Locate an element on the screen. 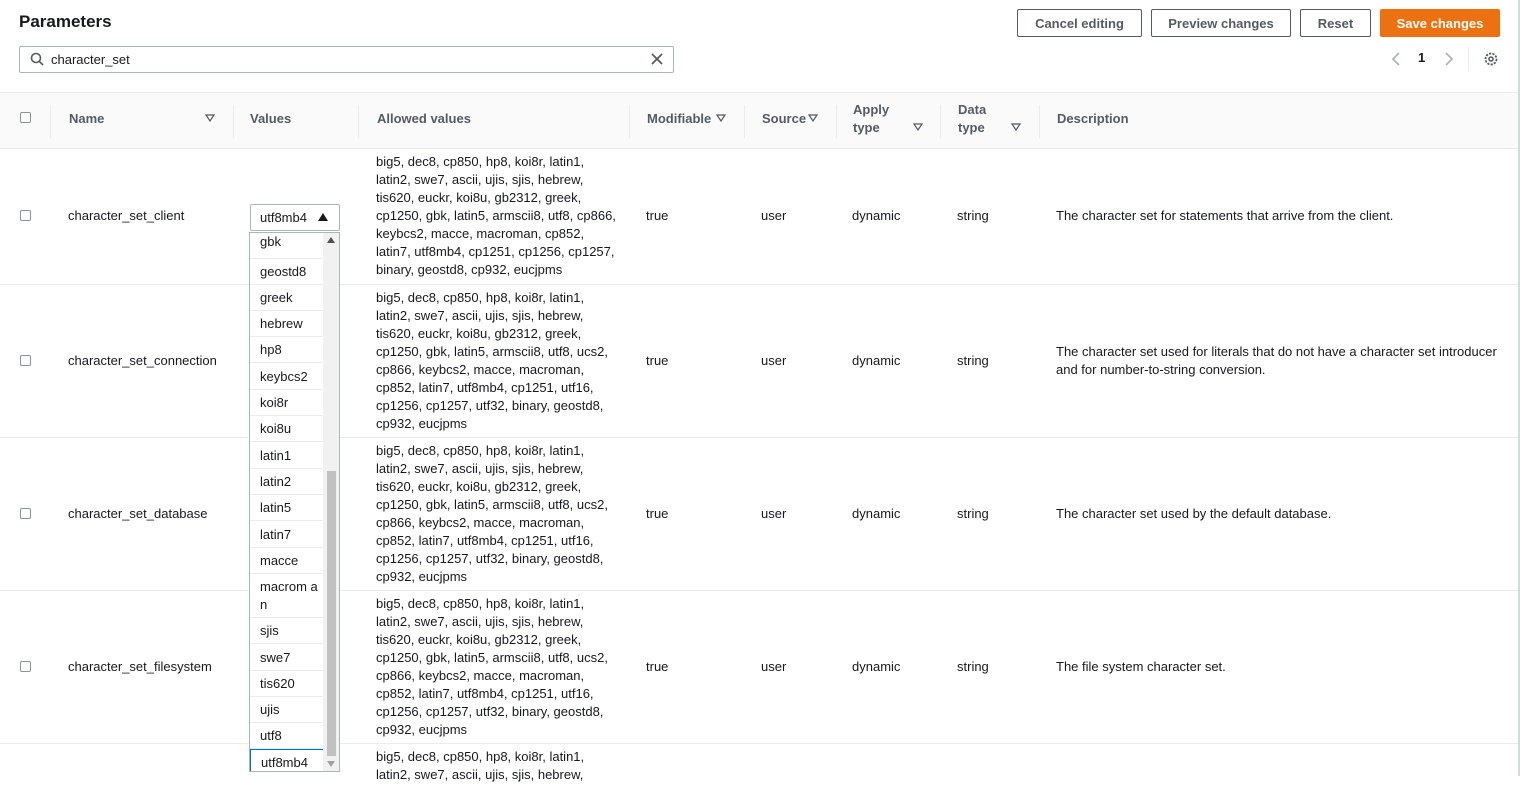 The width and height of the screenshot is (1520, 804). parameter-name: character_set_filesystem is located at coordinates (140, 666).